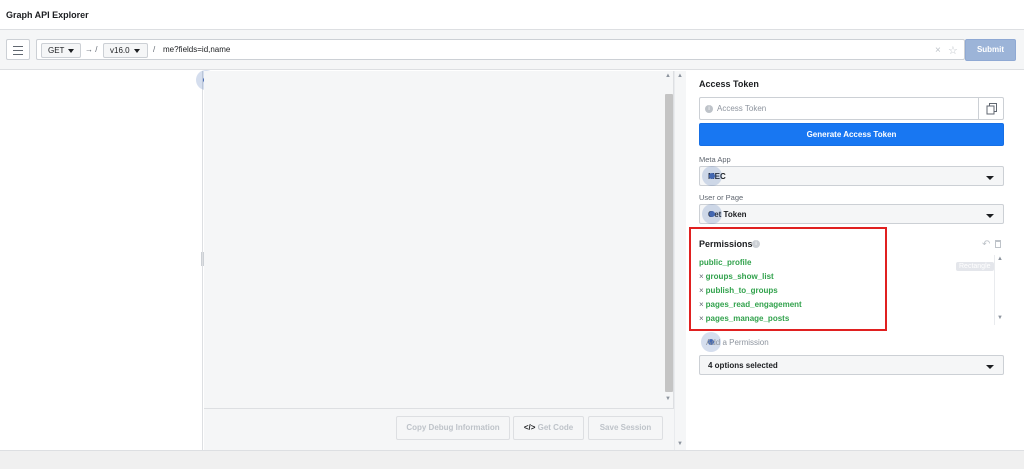  What do you see at coordinates (938, 50) in the screenshot?
I see `clear-icon: ×` at bounding box center [938, 50].